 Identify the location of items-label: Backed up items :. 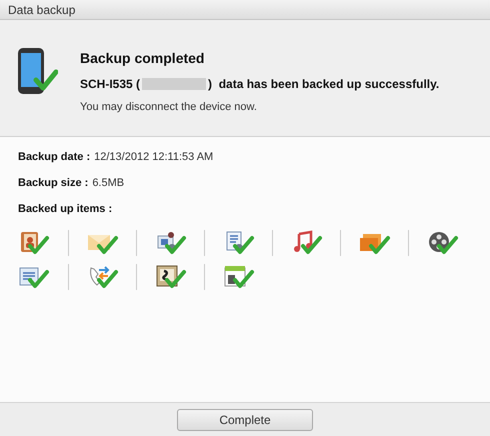
(66, 209).